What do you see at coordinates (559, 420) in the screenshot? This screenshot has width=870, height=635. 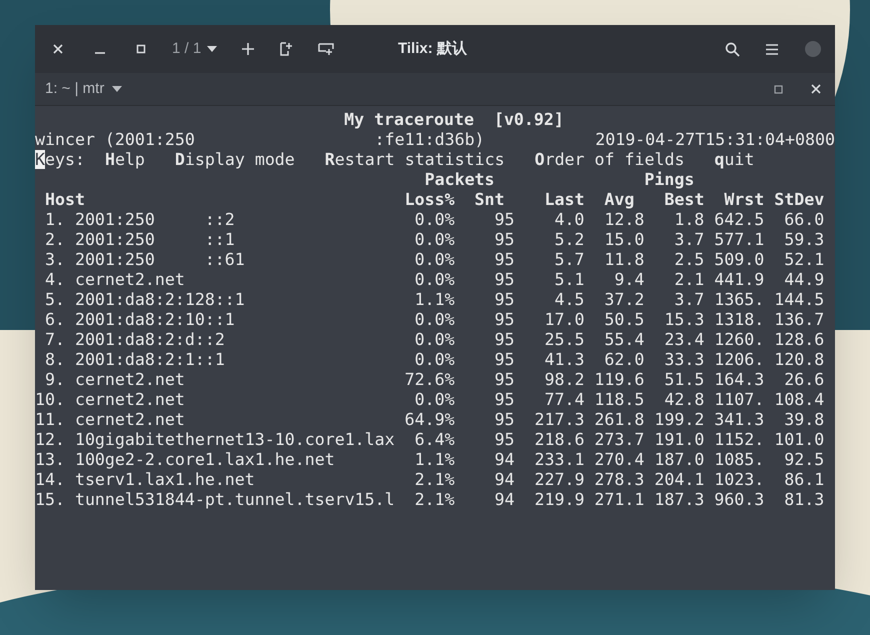 I see `table-cell: 217.3` at bounding box center [559, 420].